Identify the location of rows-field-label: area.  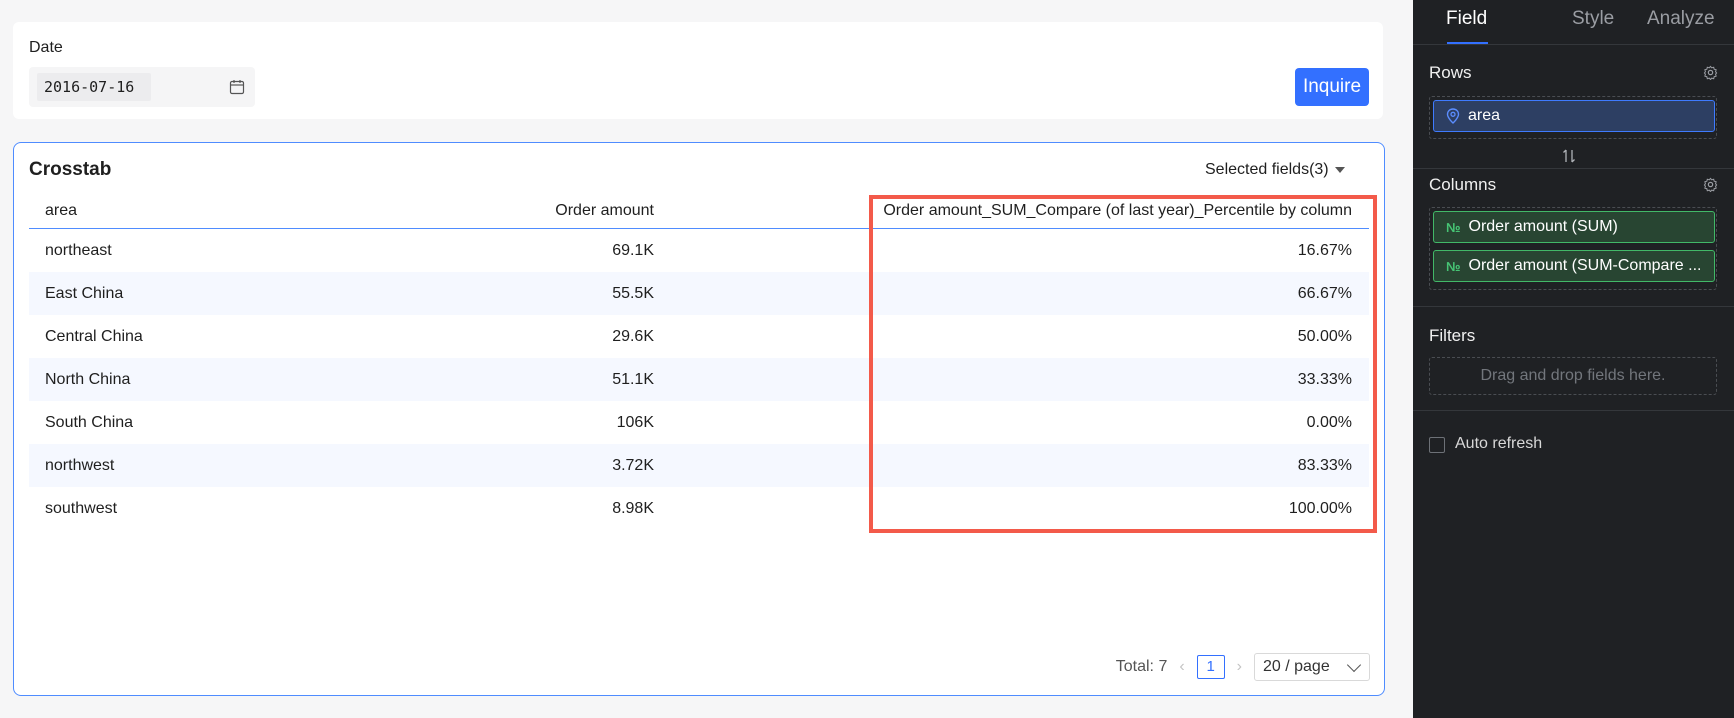
(1484, 115).